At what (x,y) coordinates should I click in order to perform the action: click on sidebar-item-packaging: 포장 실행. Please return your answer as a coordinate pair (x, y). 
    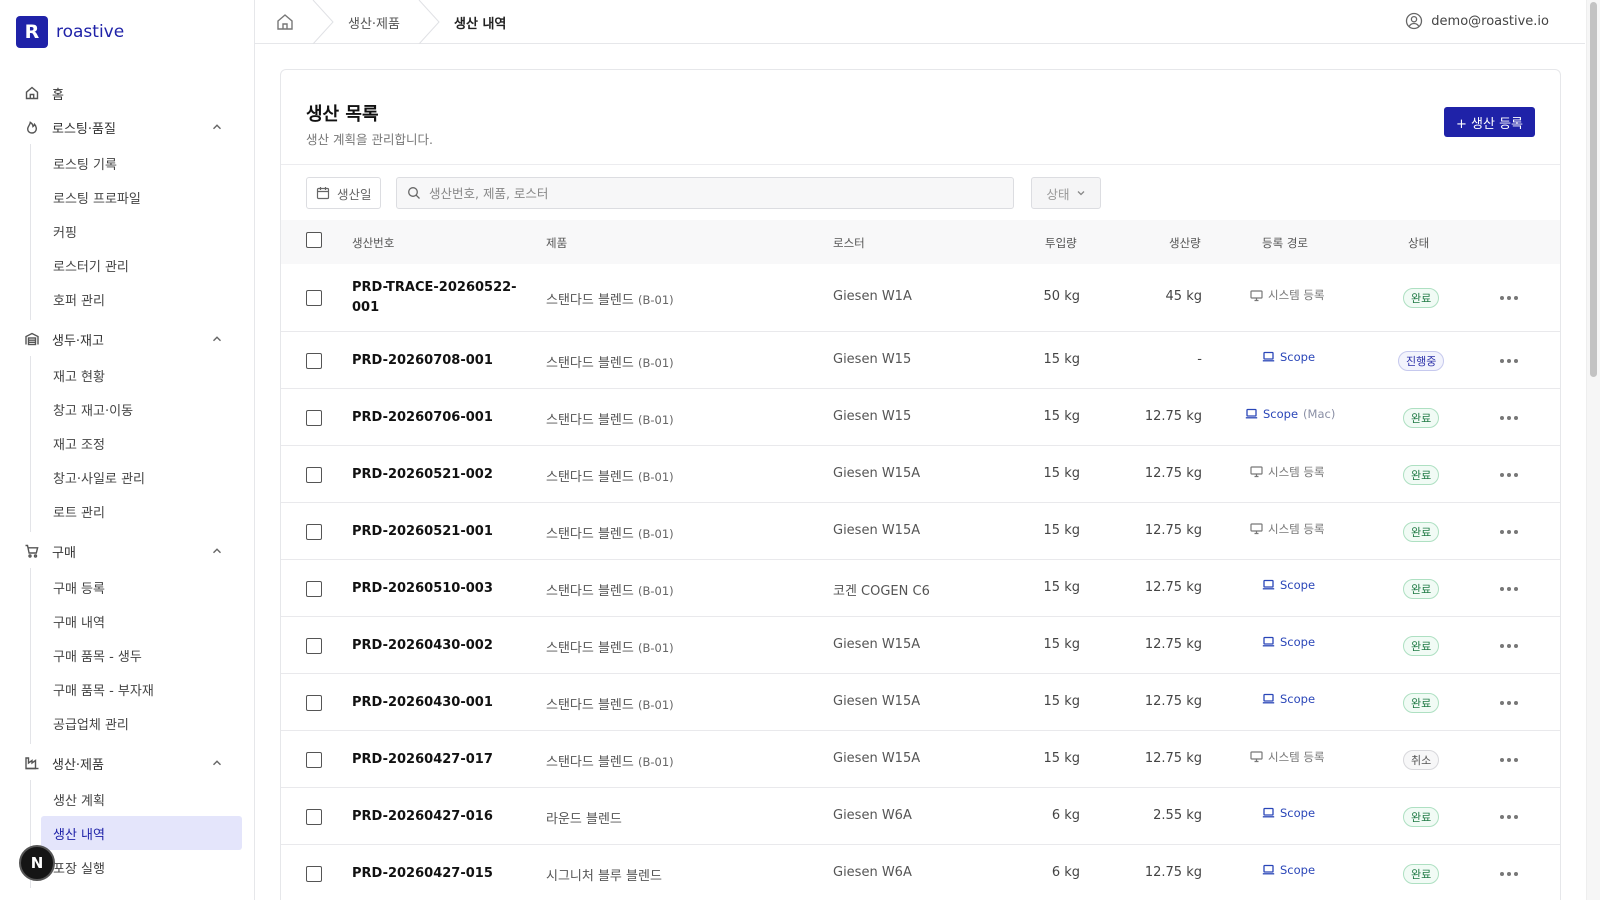
    Looking at the image, I should click on (141, 867).